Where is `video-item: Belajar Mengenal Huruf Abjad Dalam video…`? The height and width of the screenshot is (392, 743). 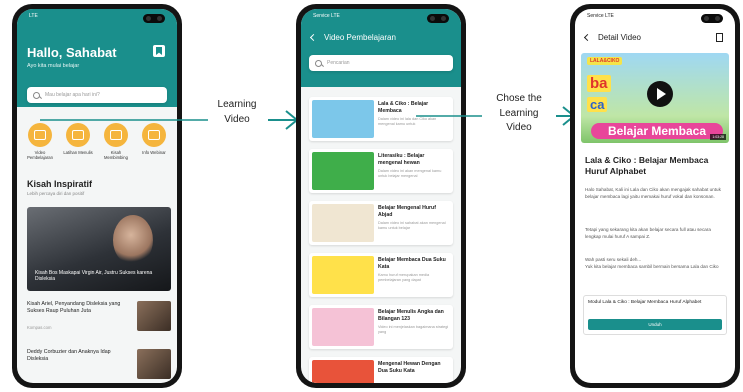
video-item: Belajar Mengenal Huruf Abjad Dalam video… is located at coordinates (381, 223).